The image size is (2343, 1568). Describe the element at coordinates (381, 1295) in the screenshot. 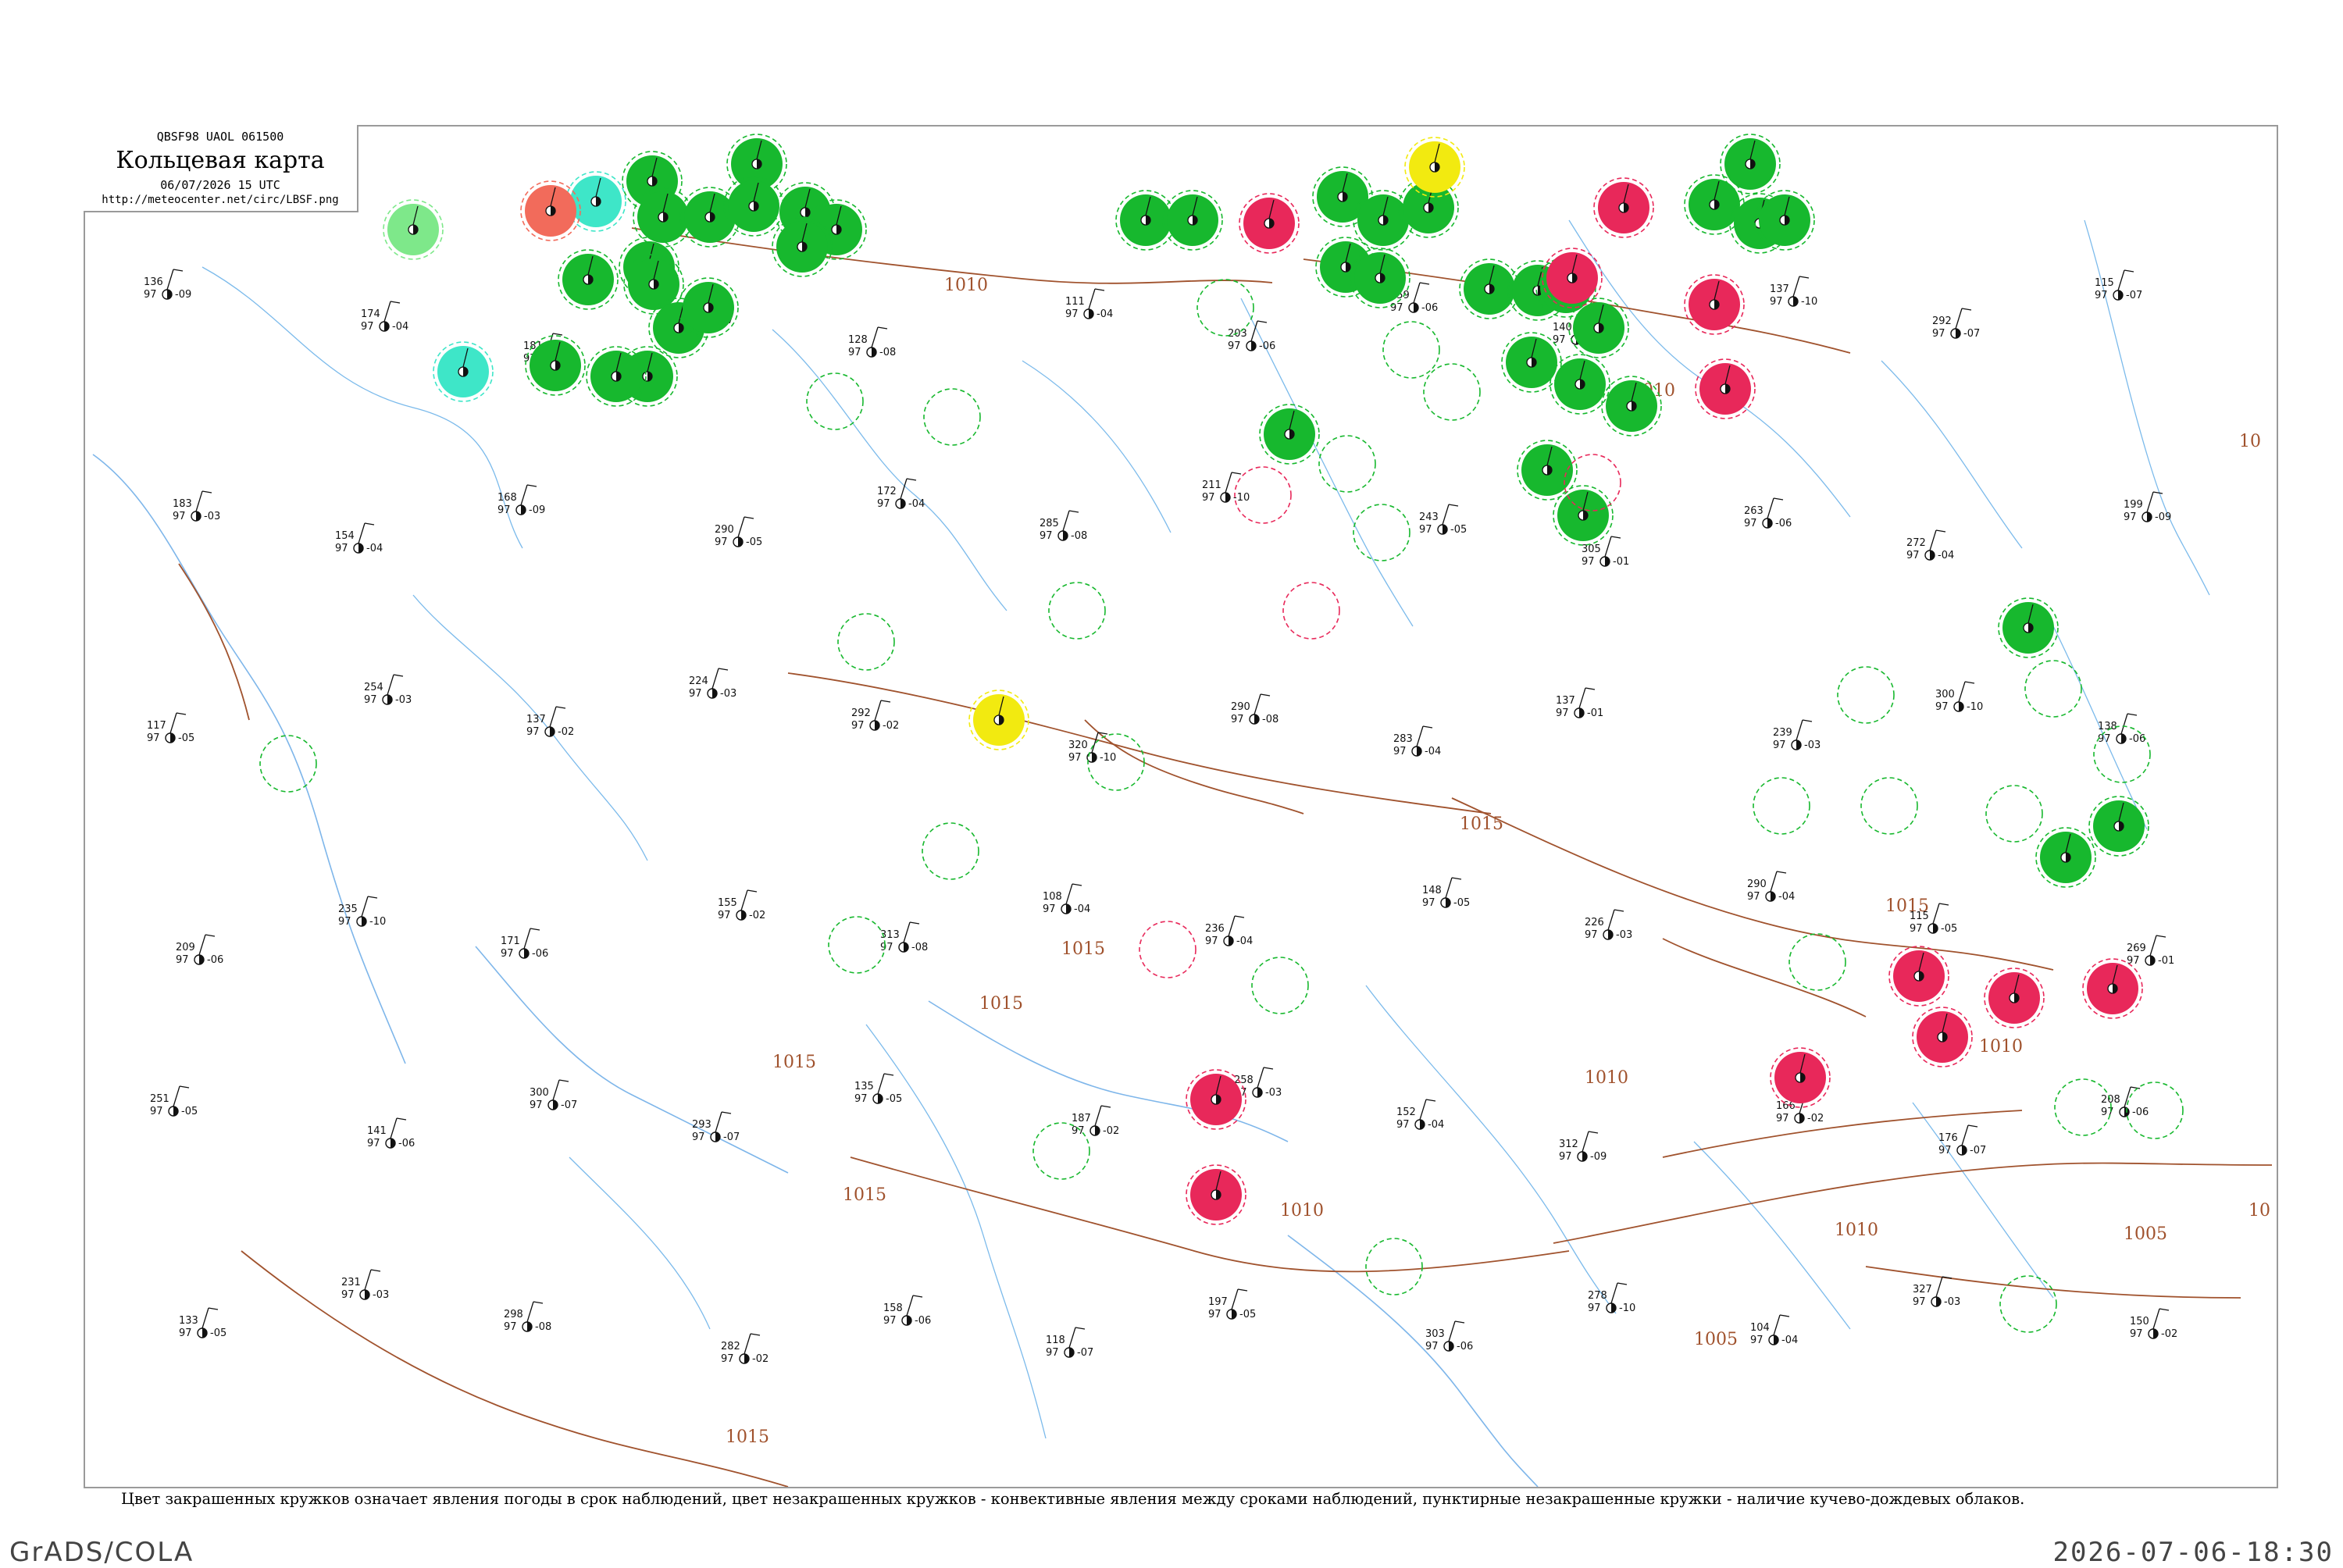

I see `station-pressure-tendency: -03` at that location.